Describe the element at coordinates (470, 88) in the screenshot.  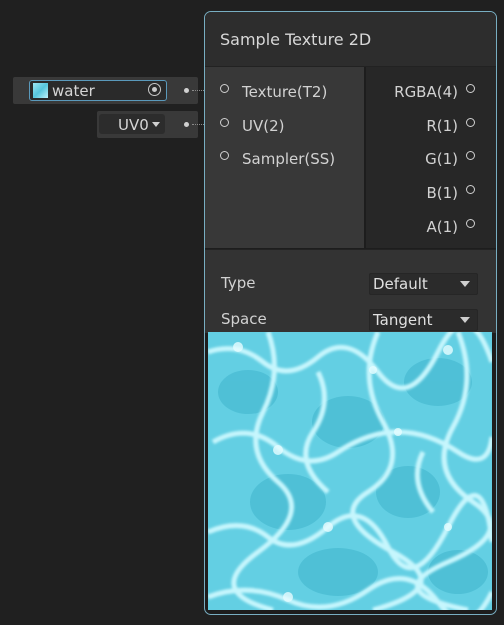
I see `rgba-output-port-icon` at that location.